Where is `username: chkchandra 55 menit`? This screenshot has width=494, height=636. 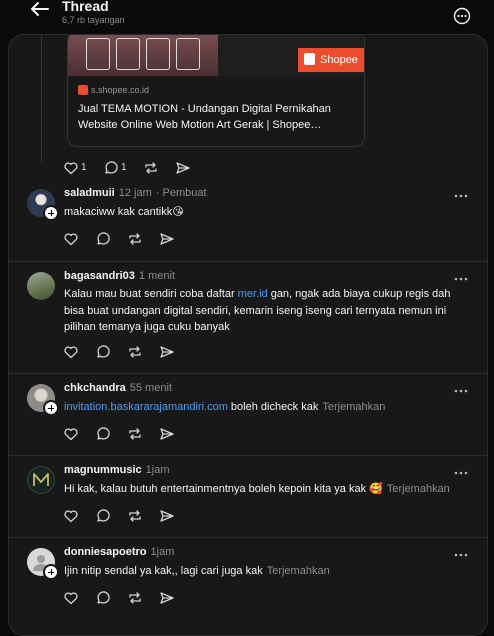
username: chkchandra 55 menit is located at coordinates (118, 388).